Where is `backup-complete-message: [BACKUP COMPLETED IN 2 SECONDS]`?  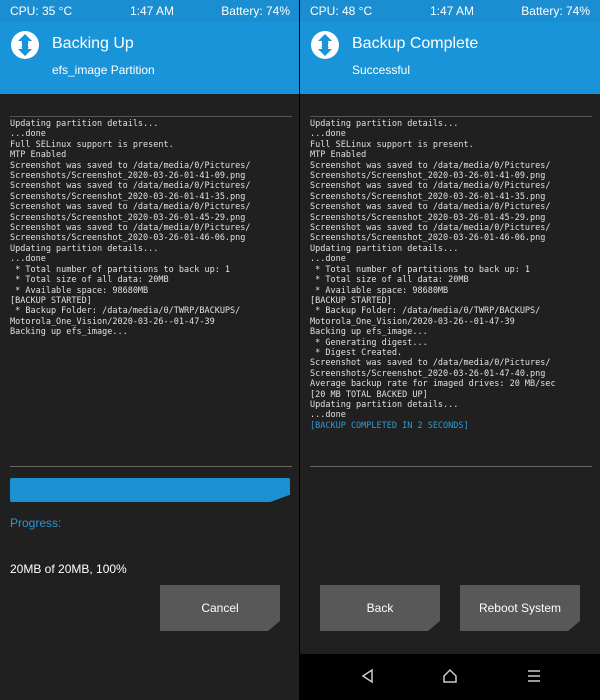 backup-complete-message: [BACKUP COMPLETED IN 2 SECONDS] is located at coordinates (389, 425).